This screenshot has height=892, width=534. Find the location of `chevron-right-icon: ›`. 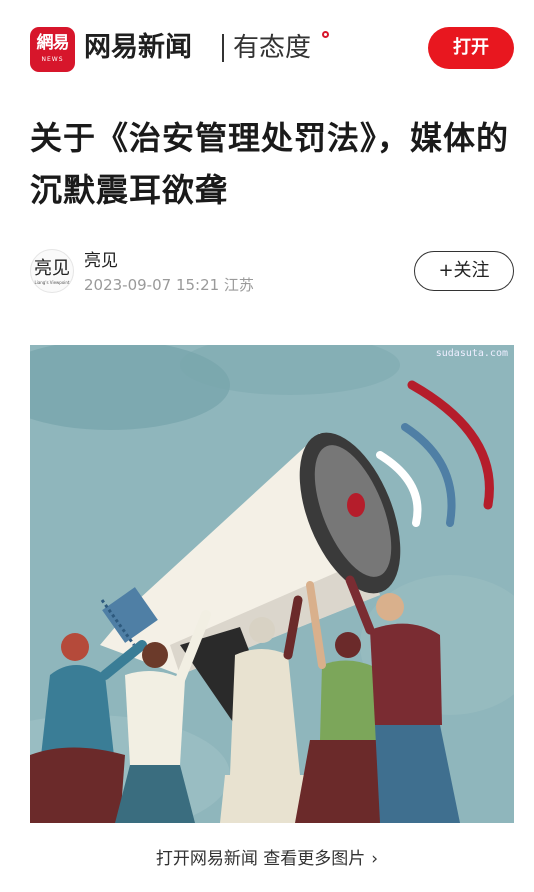

chevron-right-icon: › is located at coordinates (375, 859).